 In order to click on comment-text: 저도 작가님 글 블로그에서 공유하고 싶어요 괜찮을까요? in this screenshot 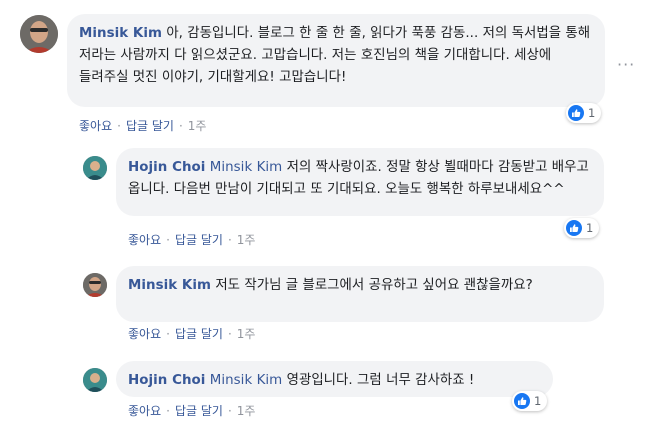, I will do `click(374, 285)`.